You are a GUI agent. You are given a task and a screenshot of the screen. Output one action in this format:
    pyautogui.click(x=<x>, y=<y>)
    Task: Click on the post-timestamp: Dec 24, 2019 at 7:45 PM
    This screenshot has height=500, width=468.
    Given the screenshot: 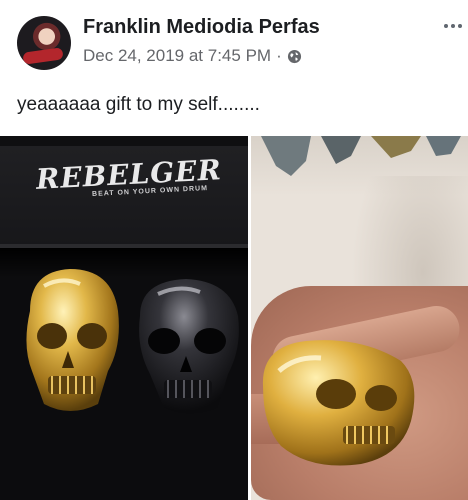 What is the action you would take?
    pyautogui.click(x=177, y=56)
    